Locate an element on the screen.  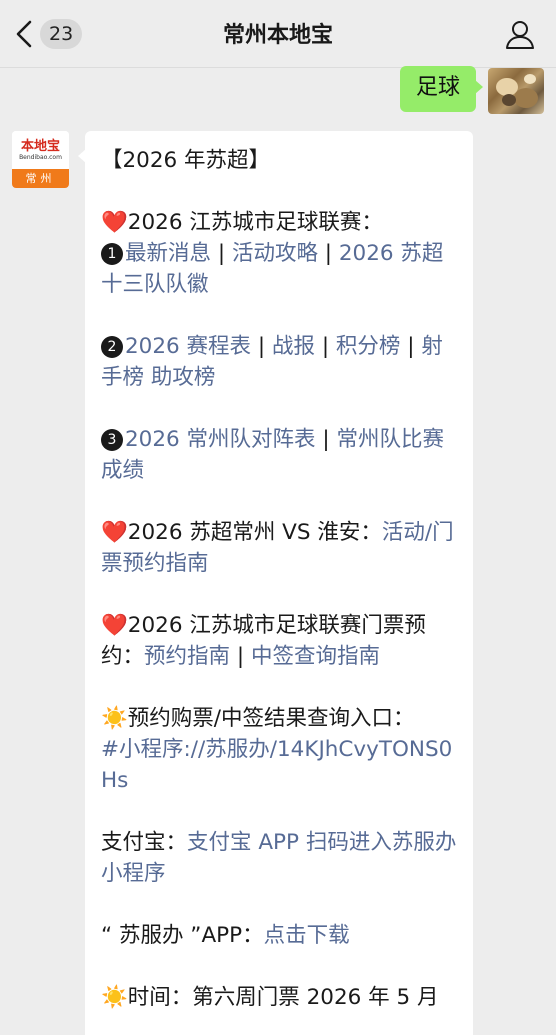
section-1-title: ❤️2026 江苏城市足球联赛： is located at coordinates (242, 222).